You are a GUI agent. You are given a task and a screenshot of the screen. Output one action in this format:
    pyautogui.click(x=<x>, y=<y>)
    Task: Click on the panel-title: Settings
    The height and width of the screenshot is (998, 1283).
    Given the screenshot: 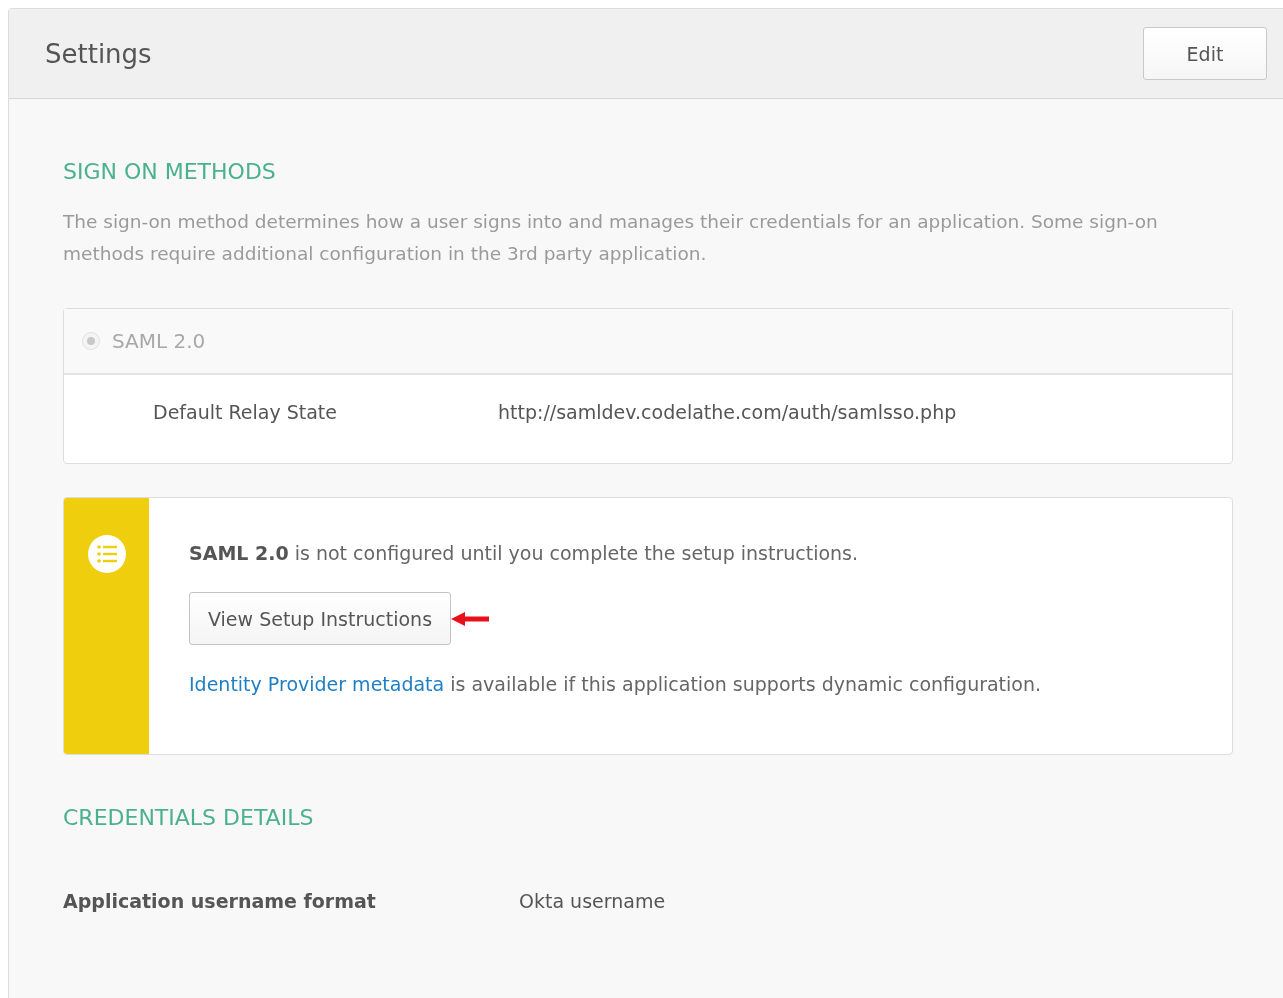 What is the action you would take?
    pyautogui.click(x=98, y=53)
    